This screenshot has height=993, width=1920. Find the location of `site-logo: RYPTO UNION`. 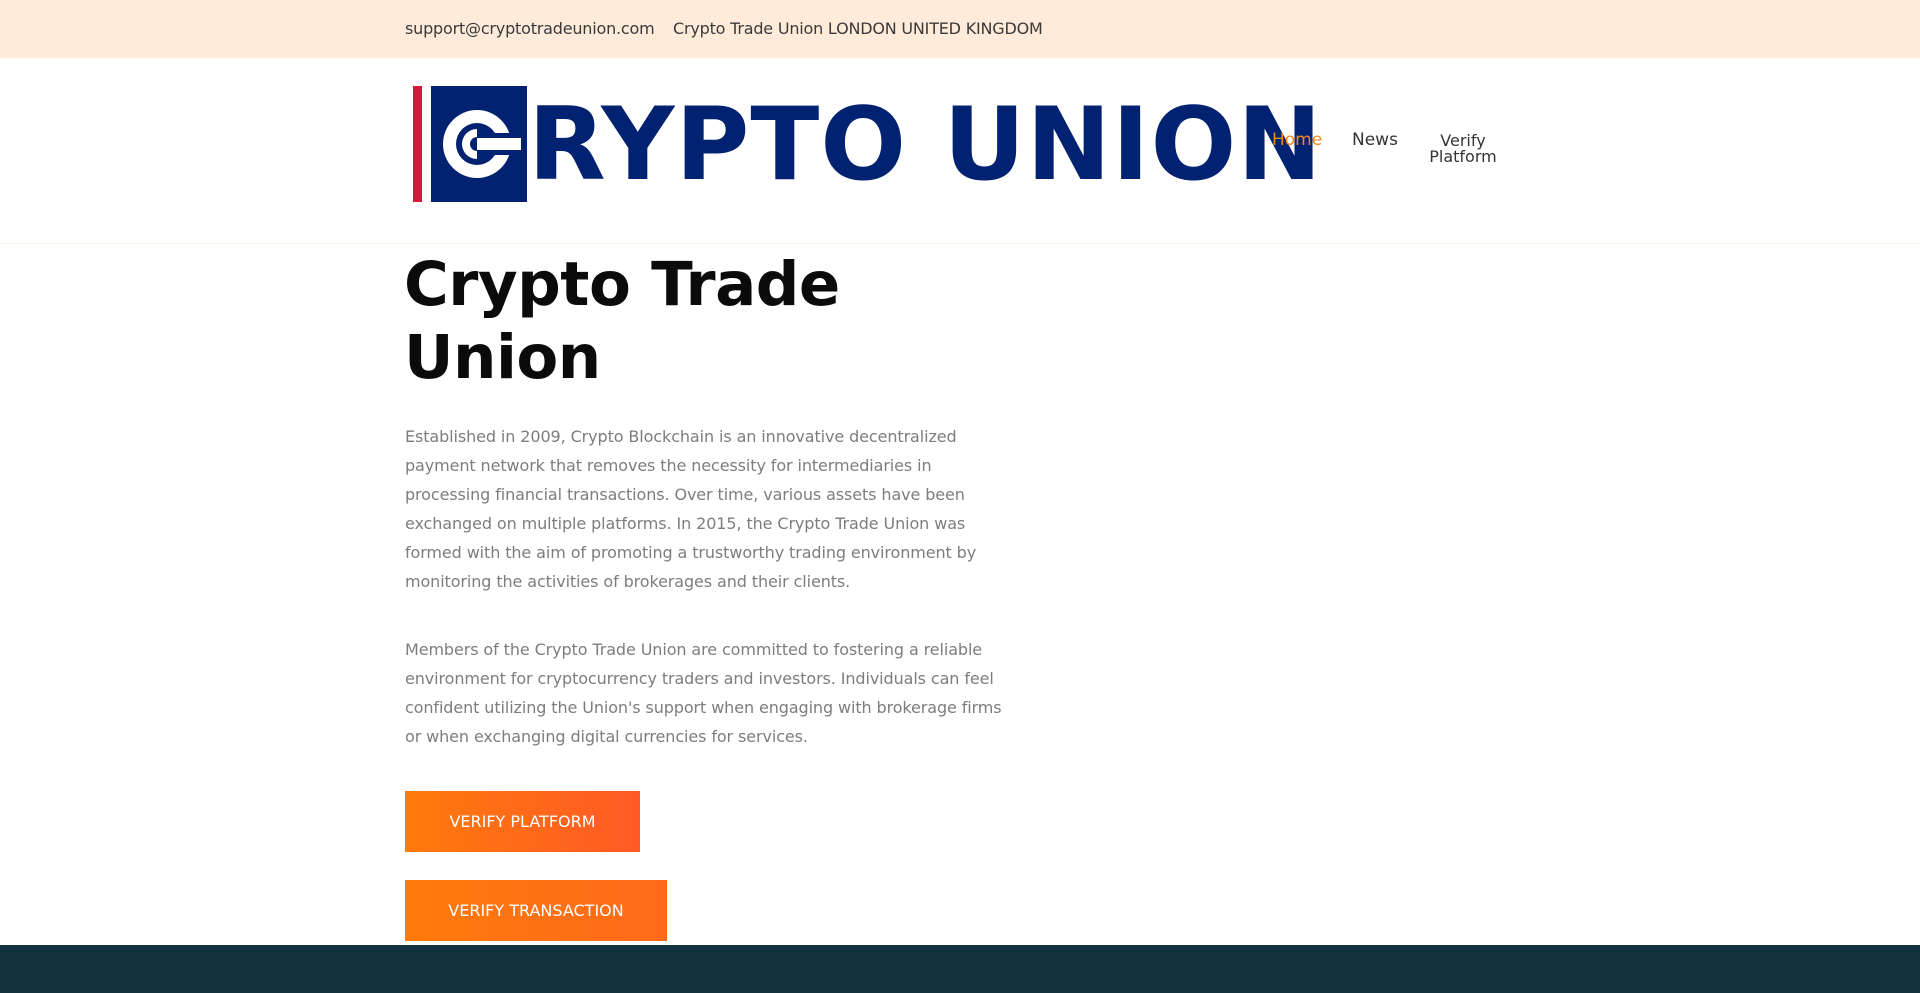

site-logo: RYPTO UNION is located at coordinates (863, 144).